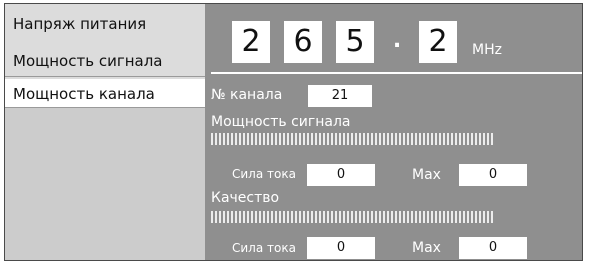 This screenshot has width=589, height=262. Describe the element at coordinates (105, 93) in the screenshot. I see `menu-item-channel-power: Мощность канала` at that location.